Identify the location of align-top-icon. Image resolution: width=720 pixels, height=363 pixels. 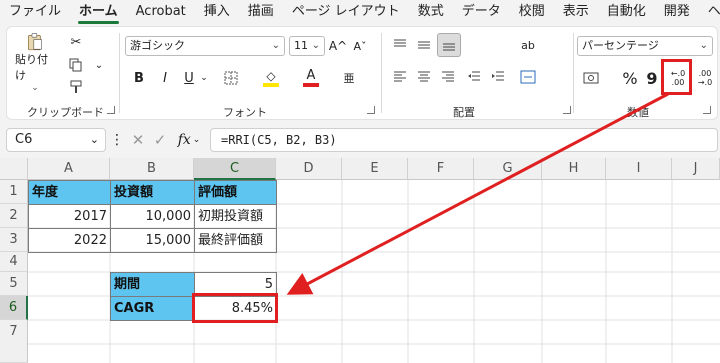
(400, 43).